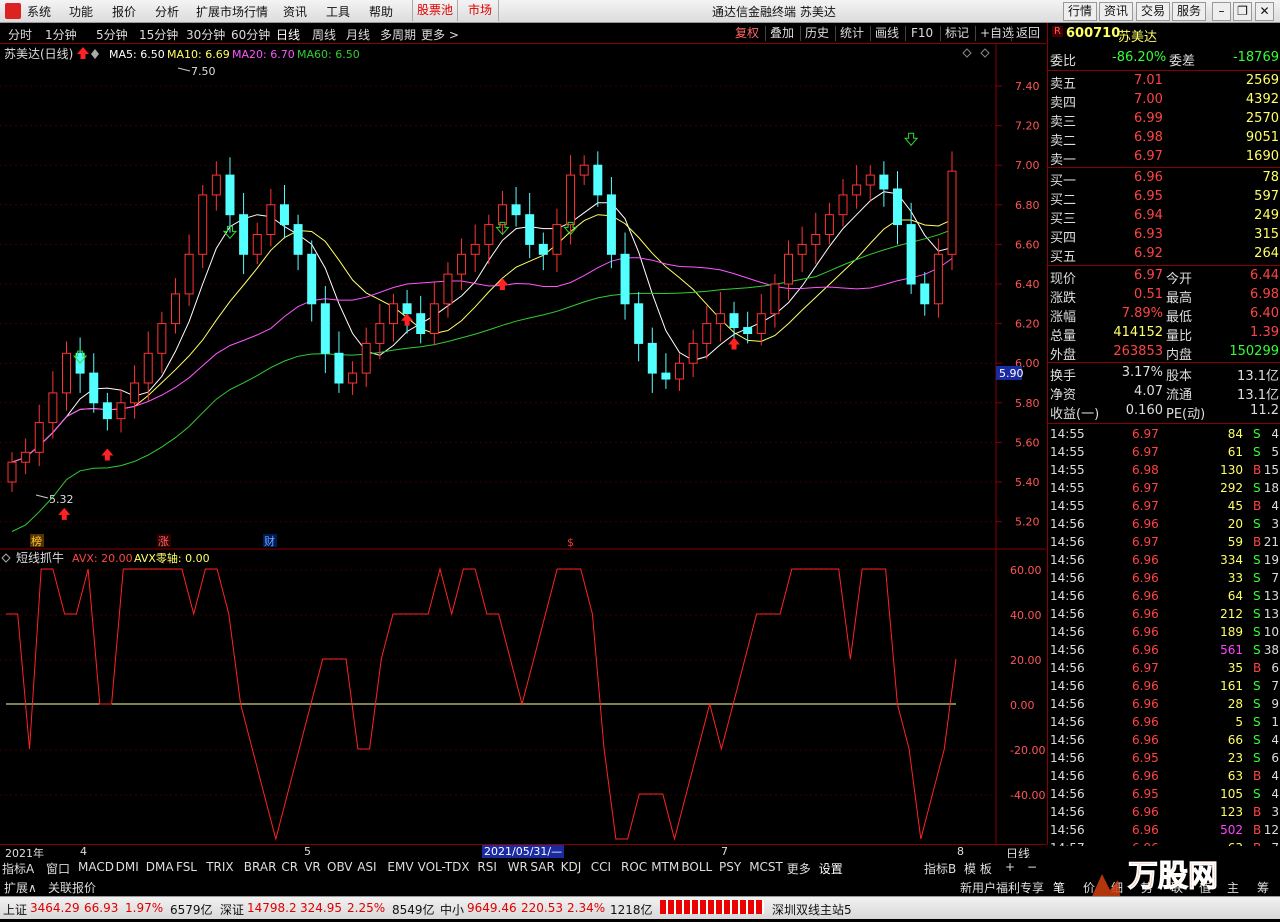 The image size is (1280, 922). I want to click on stat-label: 内盘, so click(1179, 355).